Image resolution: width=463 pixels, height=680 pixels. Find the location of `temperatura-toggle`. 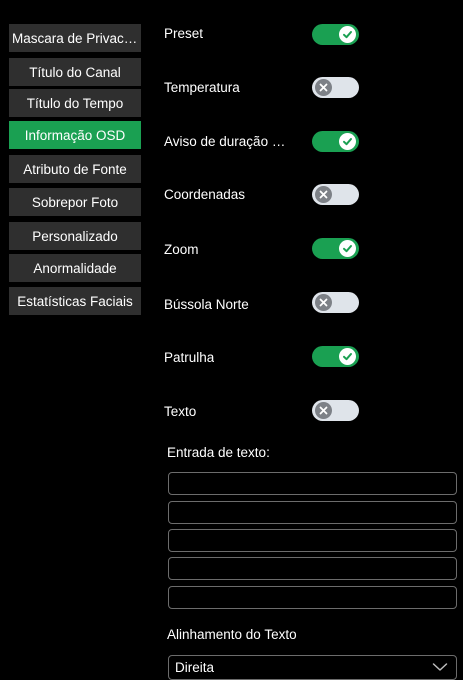

temperatura-toggle is located at coordinates (335, 87).